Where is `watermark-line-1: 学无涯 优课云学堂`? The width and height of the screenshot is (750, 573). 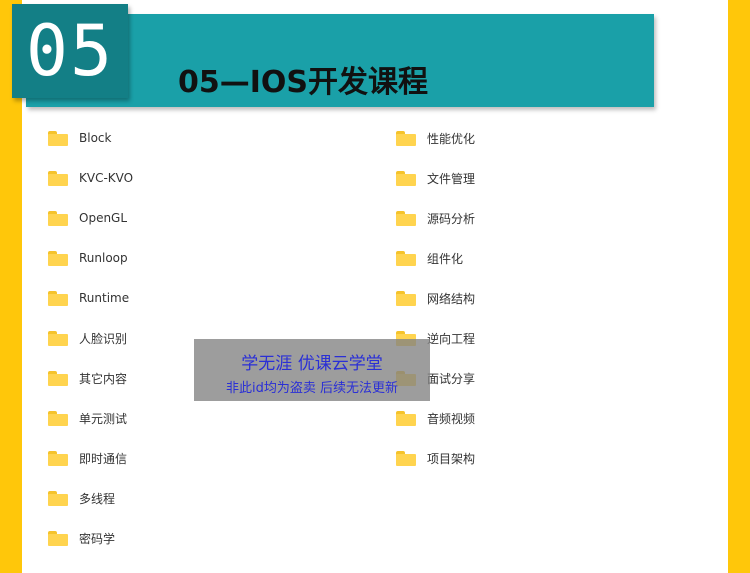
watermark-line-1: 学无涯 优课云学堂 is located at coordinates (312, 364).